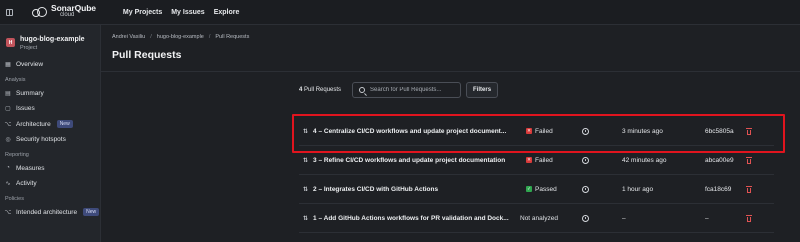 This screenshot has height=242, width=800. I want to click on sidebar-item-architecture: ⌥ Architecture New, so click(50, 125).